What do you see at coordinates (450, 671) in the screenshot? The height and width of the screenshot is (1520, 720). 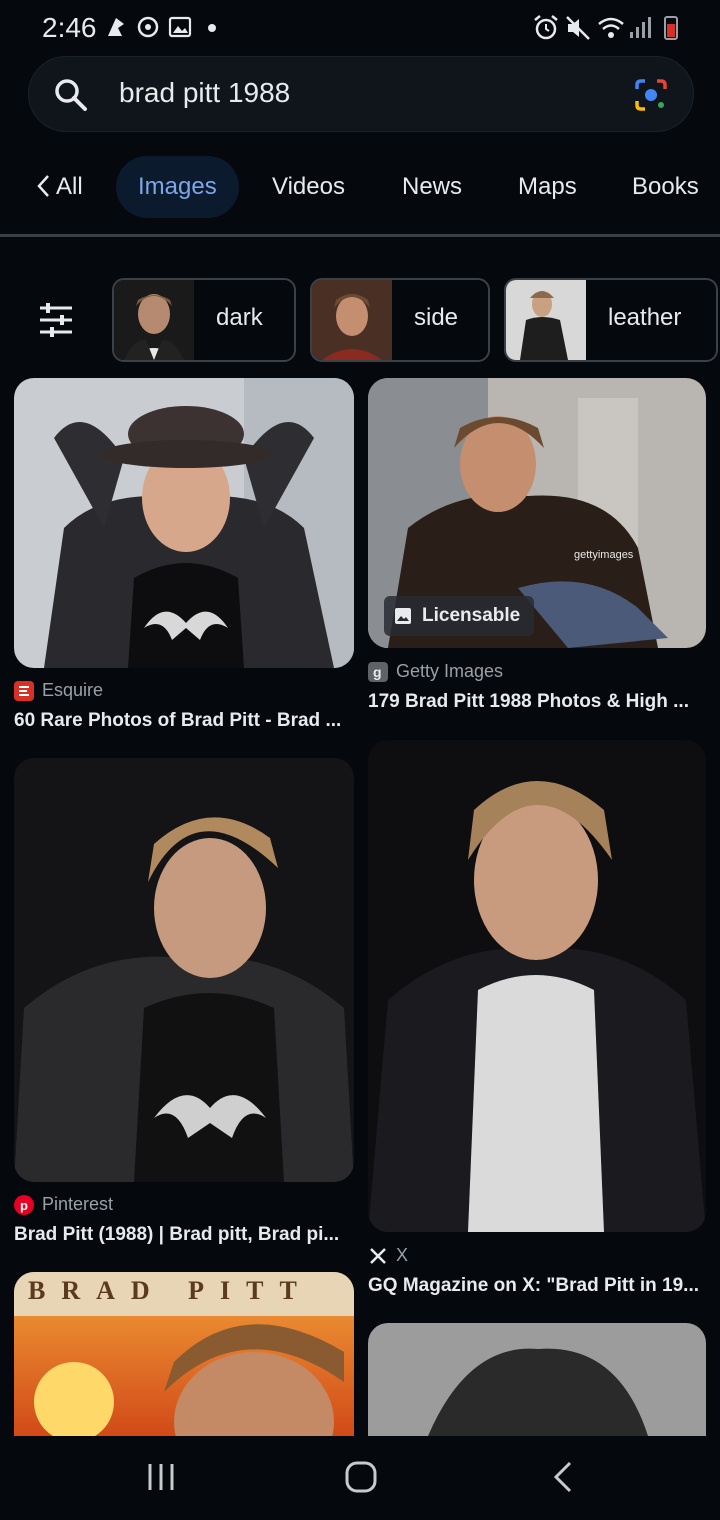 I see `result-source-name: Getty Images` at bounding box center [450, 671].